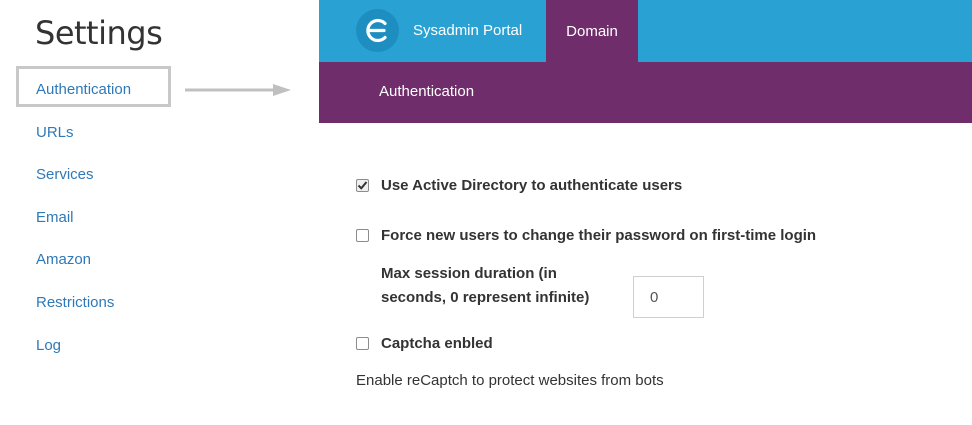 The width and height of the screenshot is (972, 425). What do you see at coordinates (377, 30) in the screenshot?
I see `logo-e-icon` at bounding box center [377, 30].